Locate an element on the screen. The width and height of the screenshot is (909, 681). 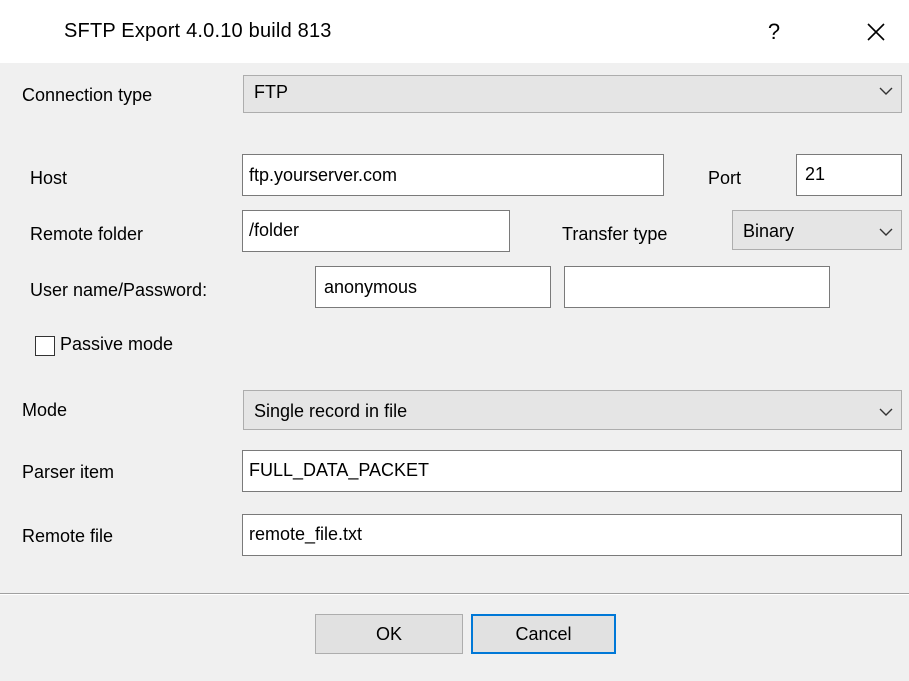
remote-file-input: remote_file.txt is located at coordinates (572, 535).